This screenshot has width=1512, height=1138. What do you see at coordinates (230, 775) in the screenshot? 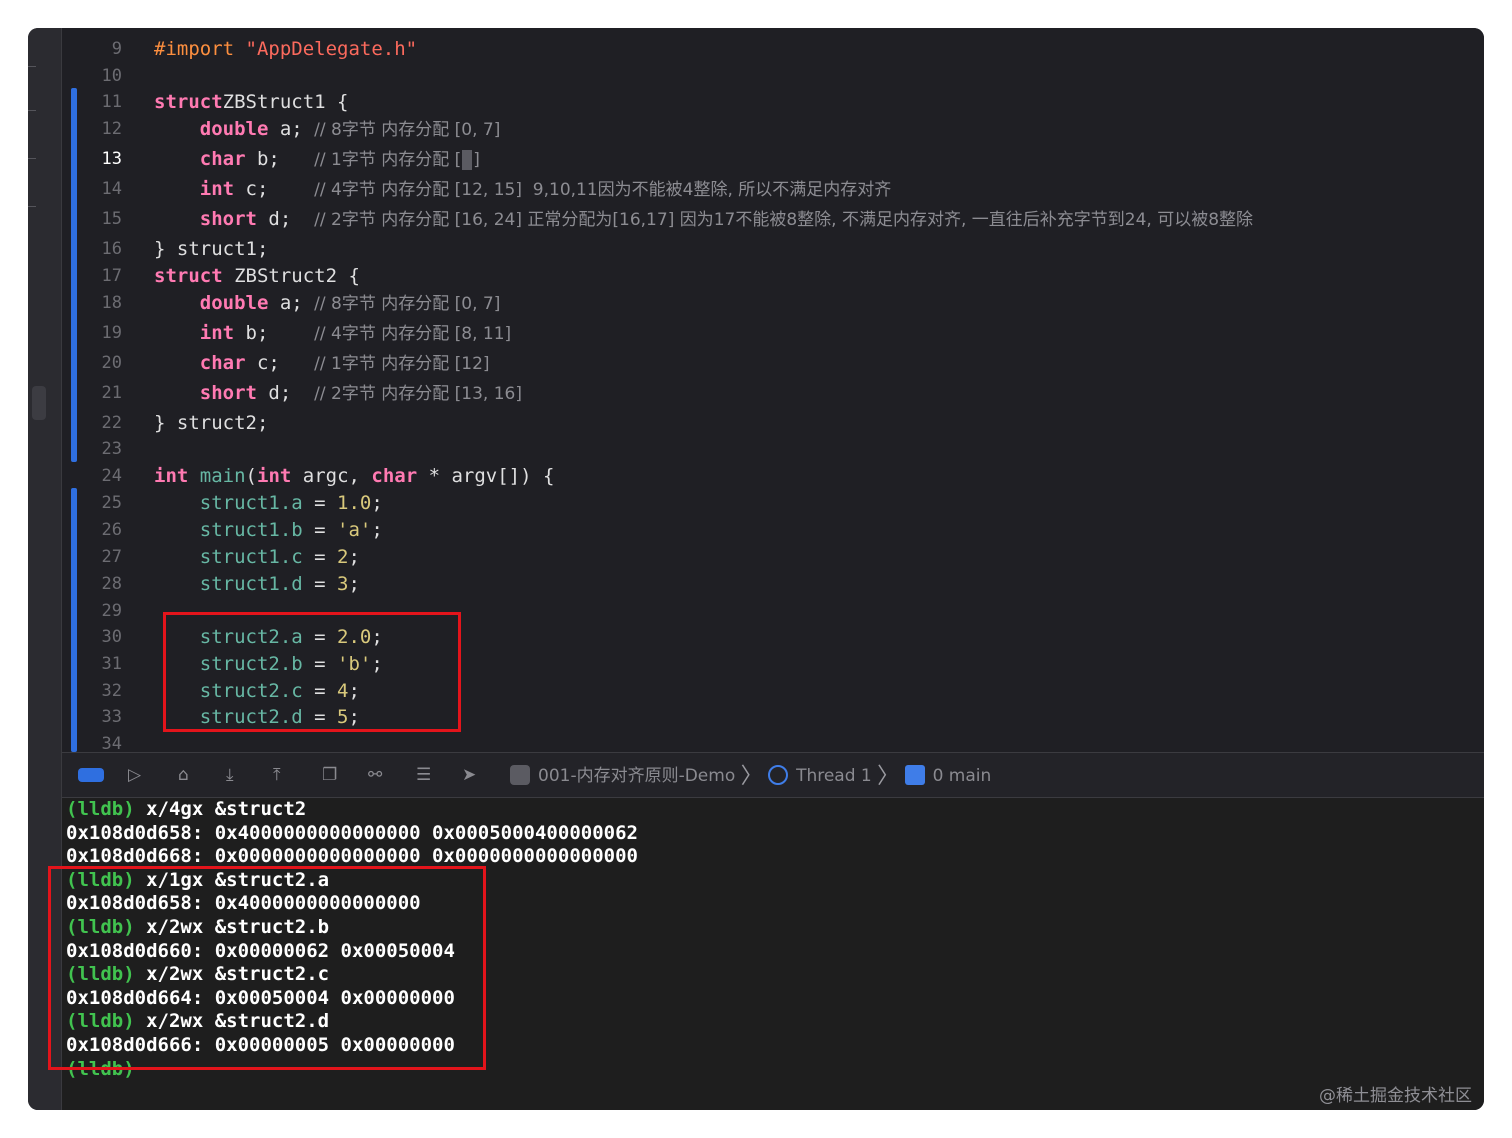
I see `step-into-icon: ⤓` at bounding box center [230, 775].